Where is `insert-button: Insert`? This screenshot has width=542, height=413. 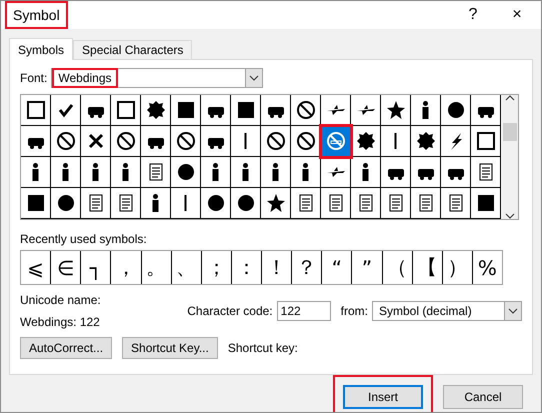
insert-button: Insert is located at coordinates (383, 397).